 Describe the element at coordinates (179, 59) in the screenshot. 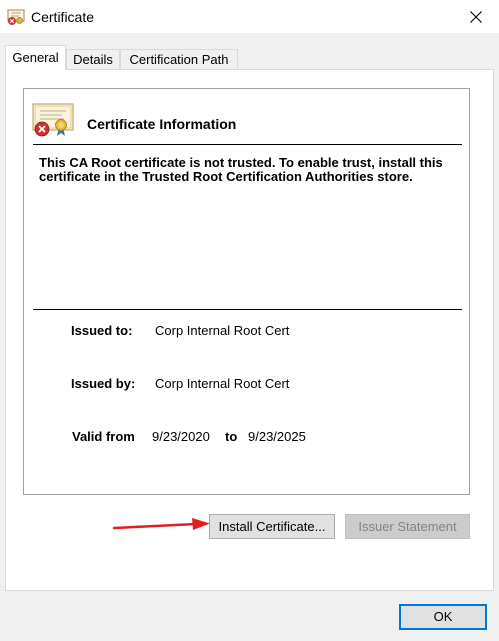

I see `tab-certification-path: Certification Path` at that location.